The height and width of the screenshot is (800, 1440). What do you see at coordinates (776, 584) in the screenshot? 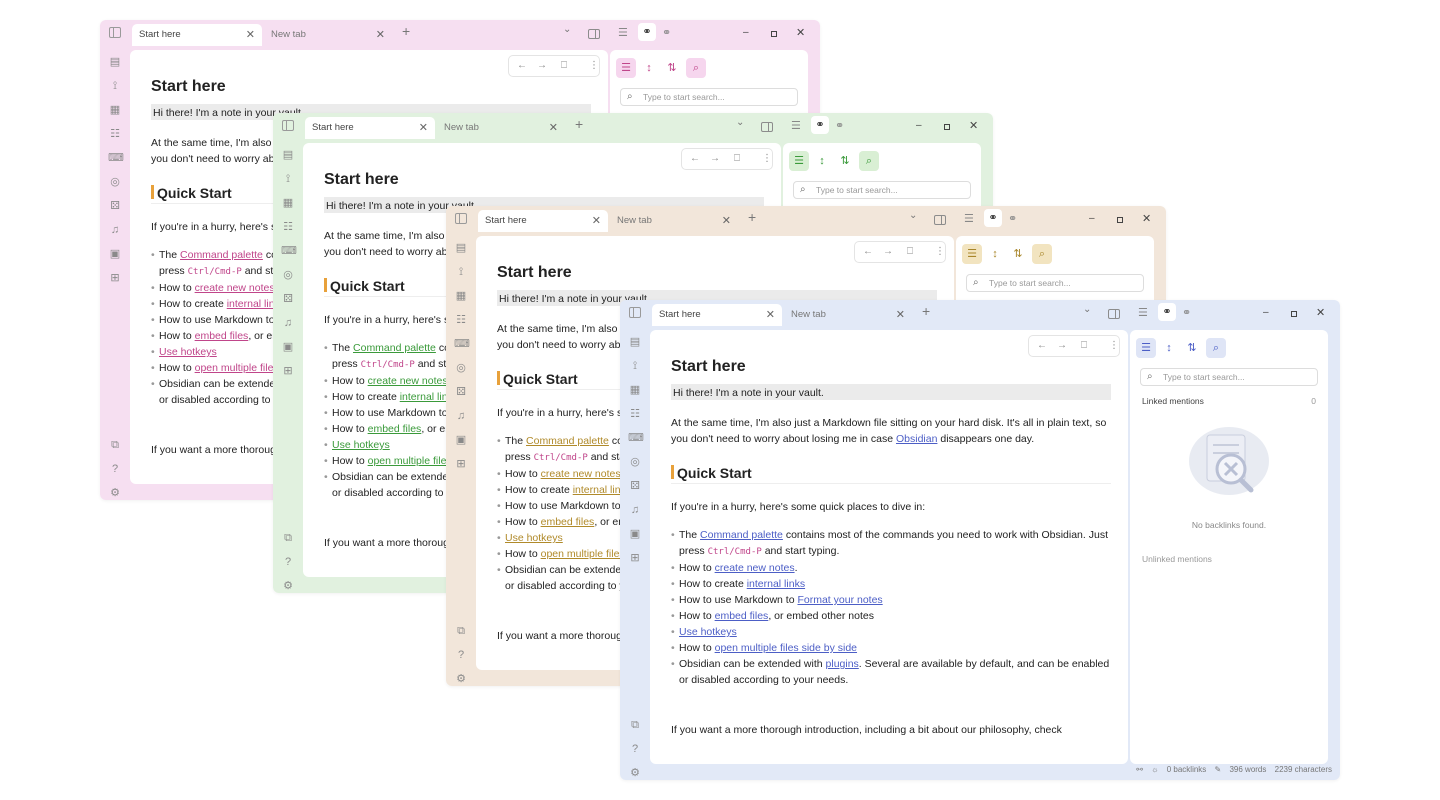
I see `internal-links-link: internal links` at bounding box center [776, 584].